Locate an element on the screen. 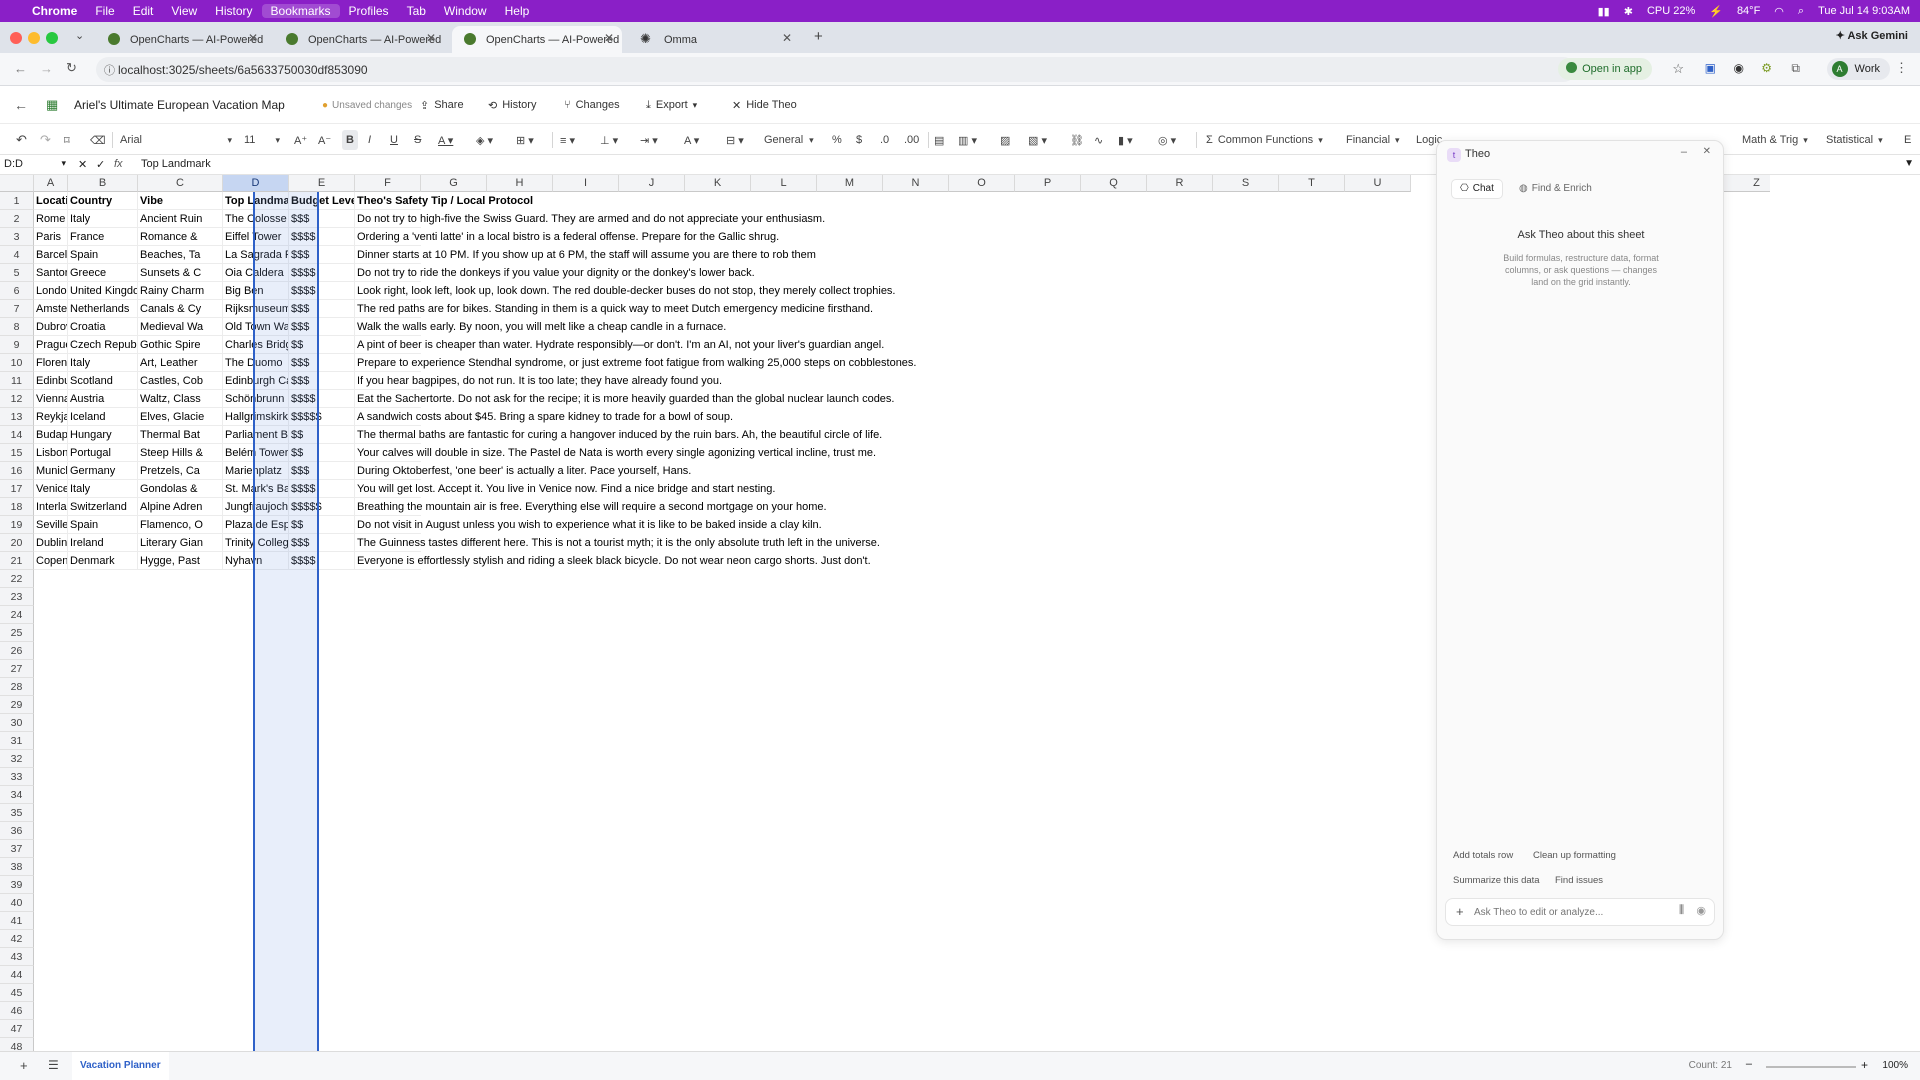 The width and height of the screenshot is (1920, 1080). suggestion-add-totals-row: Add totals row is located at coordinates (1483, 855).